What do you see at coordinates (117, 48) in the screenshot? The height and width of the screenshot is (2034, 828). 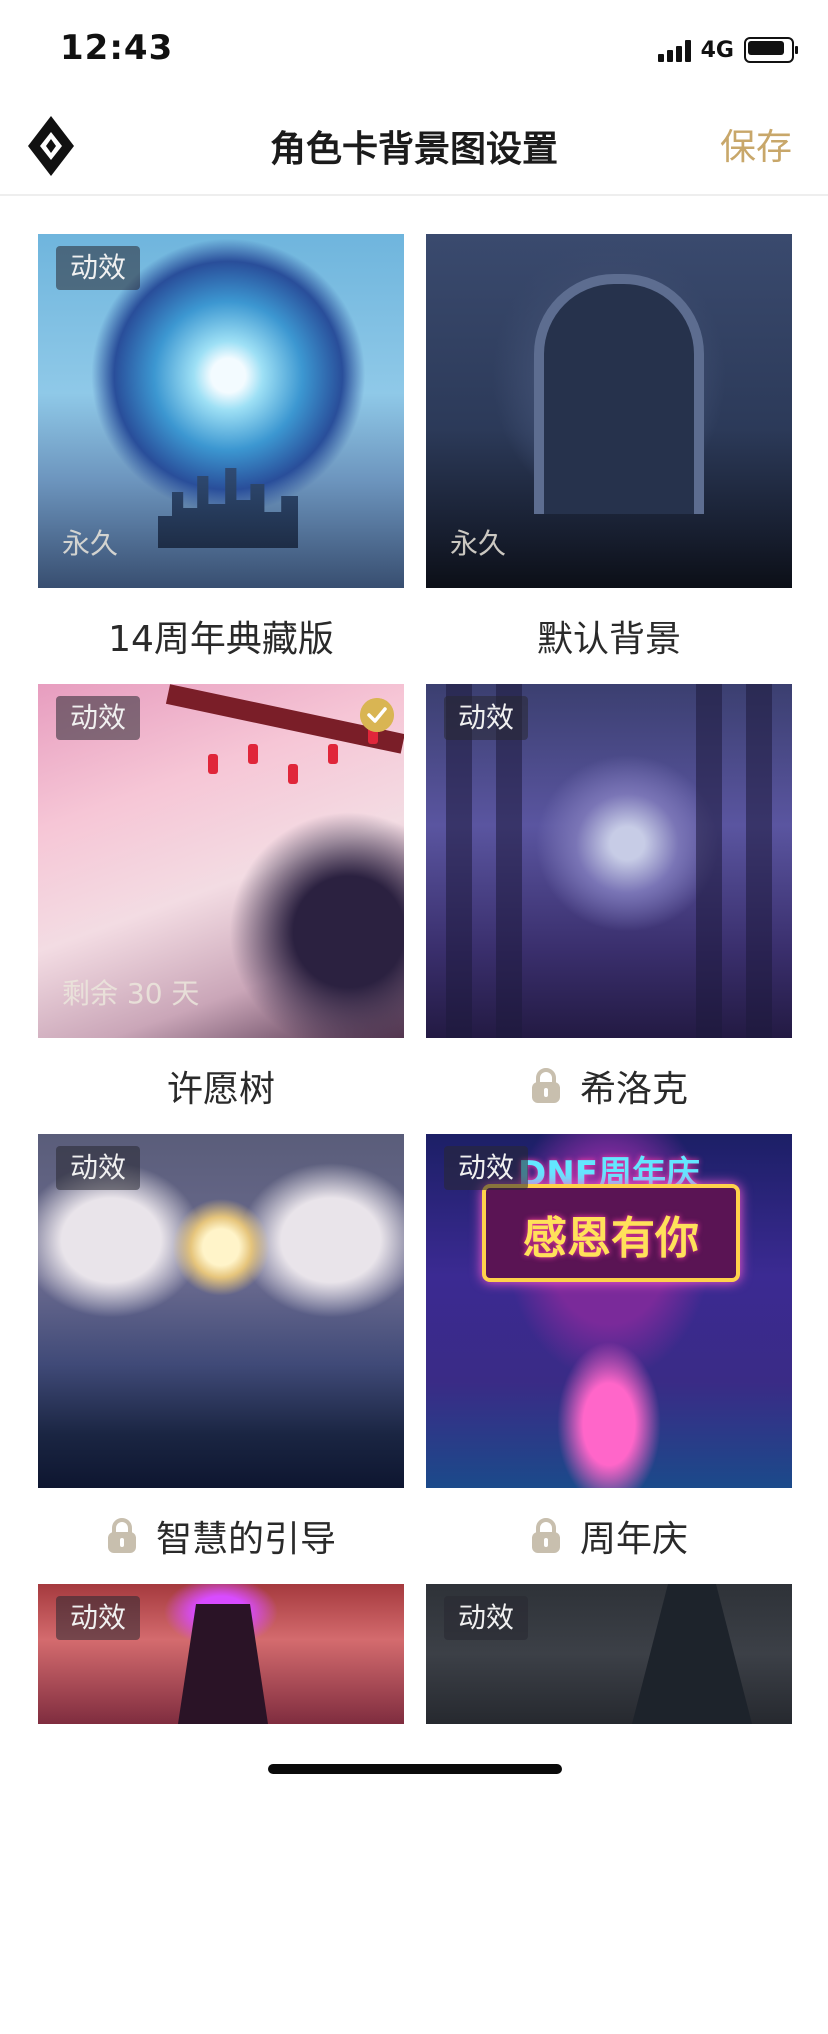 I see `status-time: 12:43` at bounding box center [117, 48].